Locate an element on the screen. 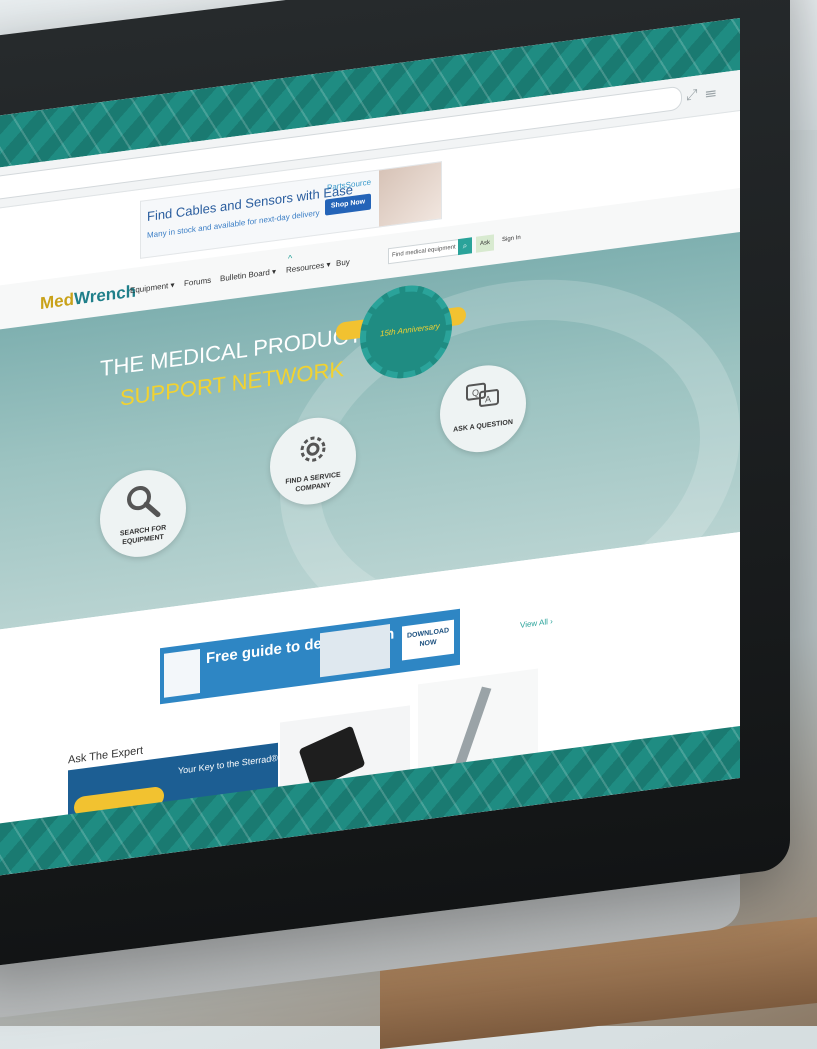 The image size is (817, 1049). svg-text: A is located at coordinates (488, 399).